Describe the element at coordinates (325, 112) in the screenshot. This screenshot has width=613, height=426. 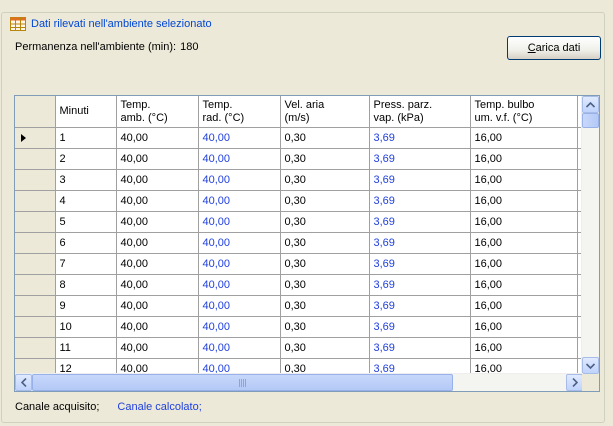
I see `column-header: Vel. aria (m/s)` at that location.